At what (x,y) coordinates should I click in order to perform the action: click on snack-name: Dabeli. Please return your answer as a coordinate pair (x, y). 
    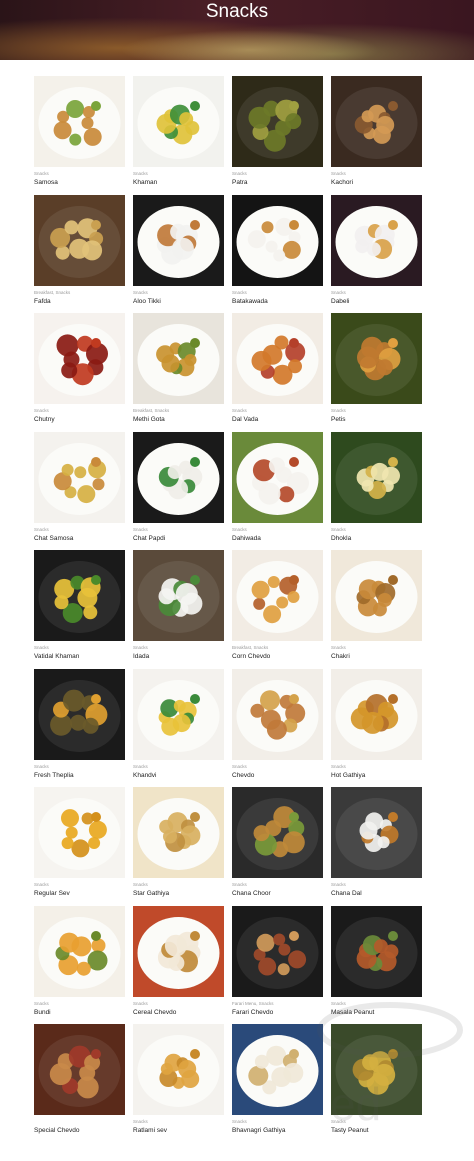
    Looking at the image, I should click on (340, 301).